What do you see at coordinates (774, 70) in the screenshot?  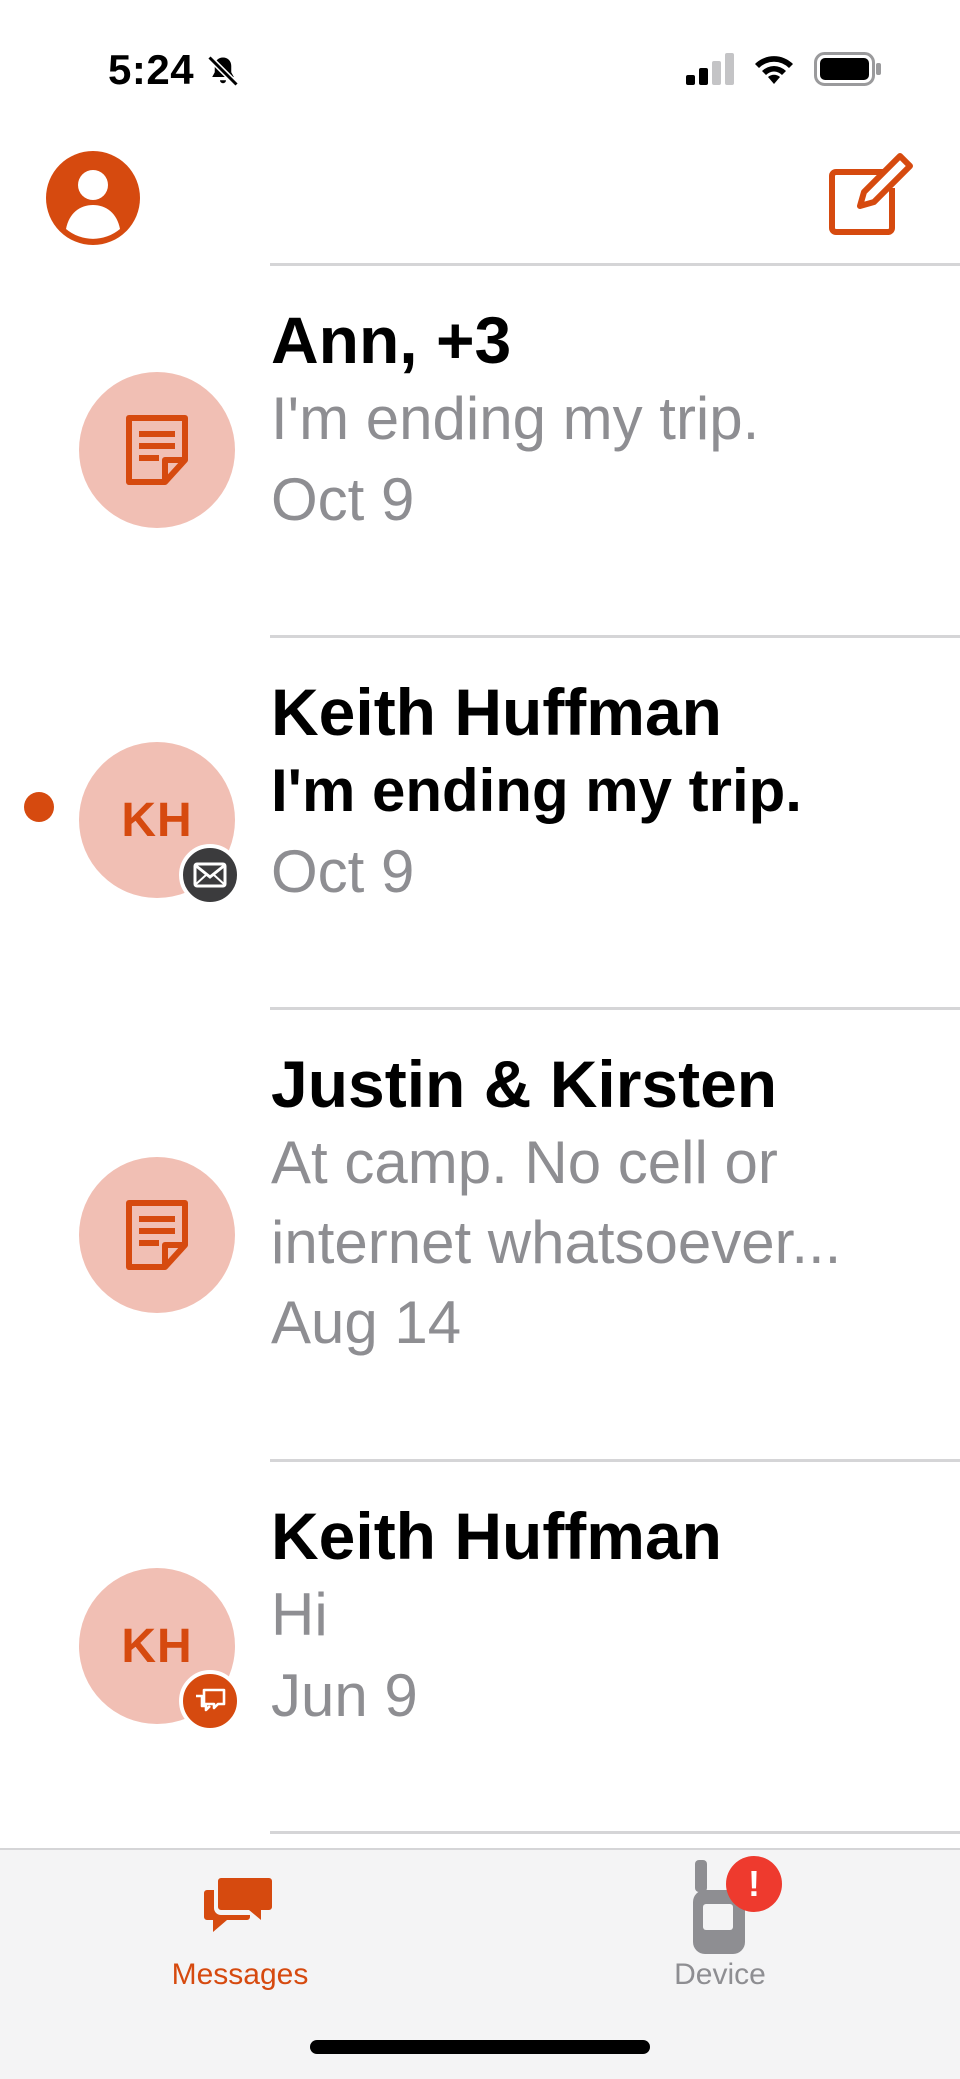 I see `wifi-icon` at bounding box center [774, 70].